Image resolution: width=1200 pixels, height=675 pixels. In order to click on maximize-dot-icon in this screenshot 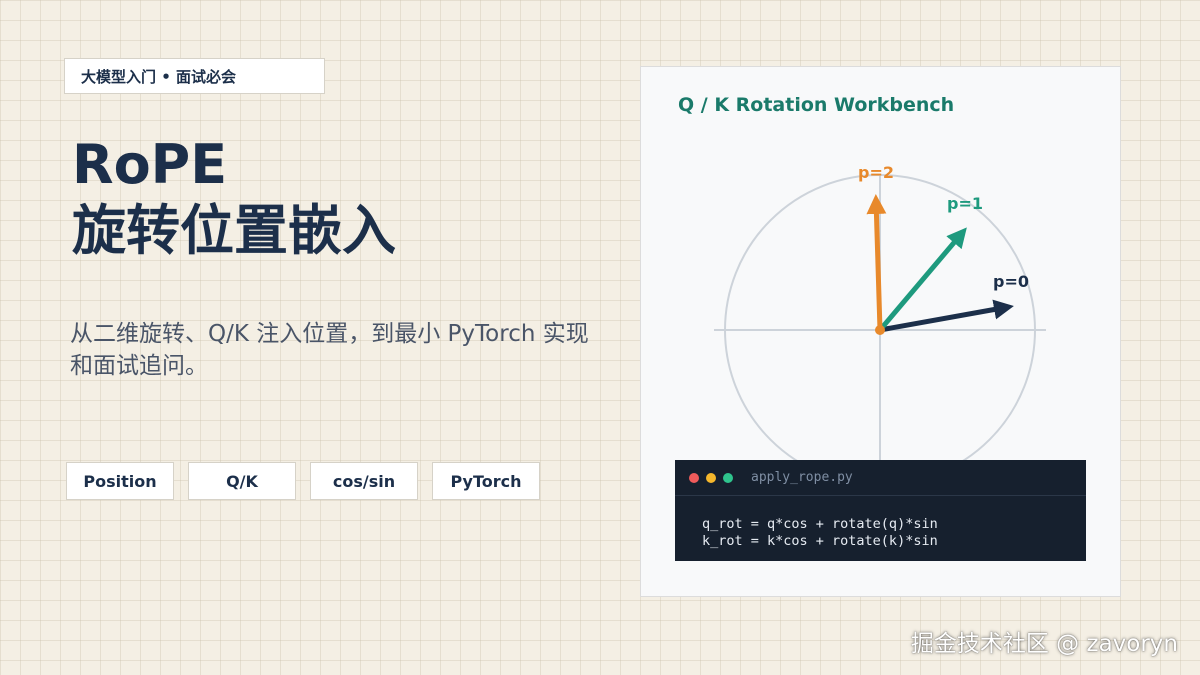, I will do `click(728, 477)`.